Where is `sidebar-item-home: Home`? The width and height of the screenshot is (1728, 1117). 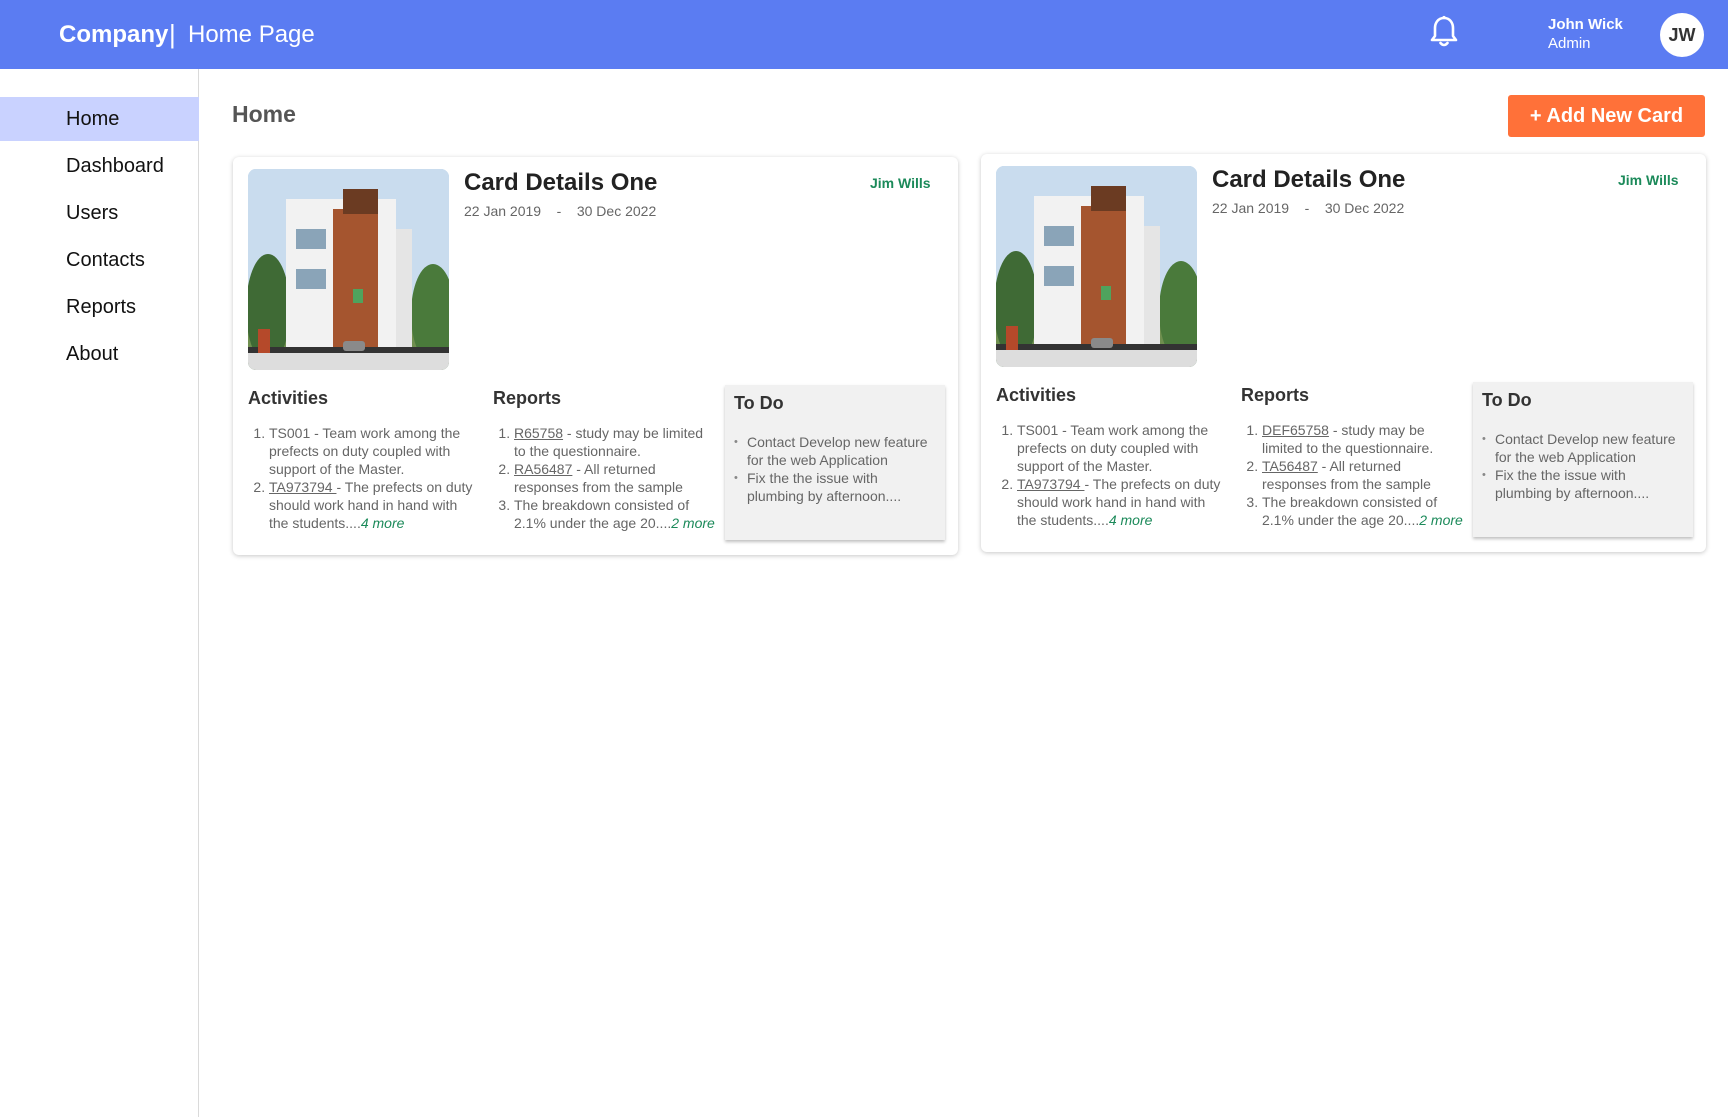 sidebar-item-home: Home is located at coordinates (99, 119).